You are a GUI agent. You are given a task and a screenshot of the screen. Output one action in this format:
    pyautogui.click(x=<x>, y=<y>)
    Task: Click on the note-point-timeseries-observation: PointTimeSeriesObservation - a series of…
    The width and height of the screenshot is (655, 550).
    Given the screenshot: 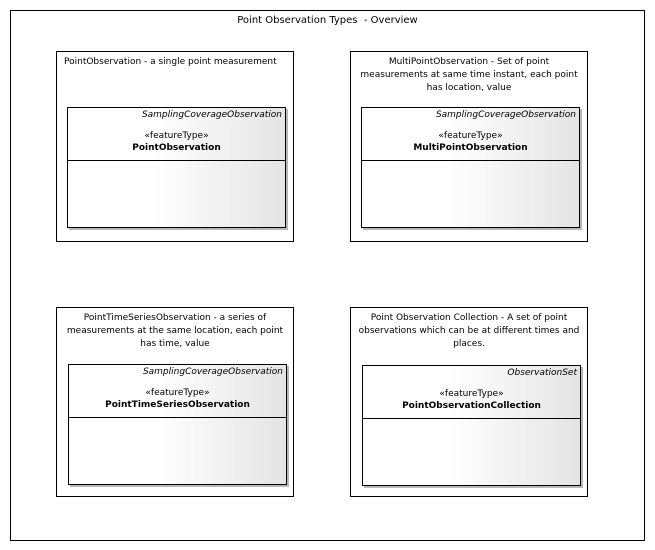 What is the action you would take?
    pyautogui.click(x=175, y=402)
    